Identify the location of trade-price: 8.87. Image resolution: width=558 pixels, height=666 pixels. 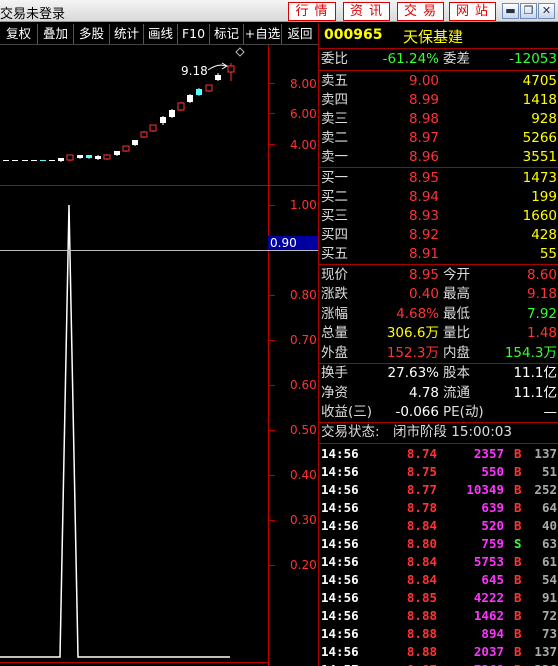
(422, 663).